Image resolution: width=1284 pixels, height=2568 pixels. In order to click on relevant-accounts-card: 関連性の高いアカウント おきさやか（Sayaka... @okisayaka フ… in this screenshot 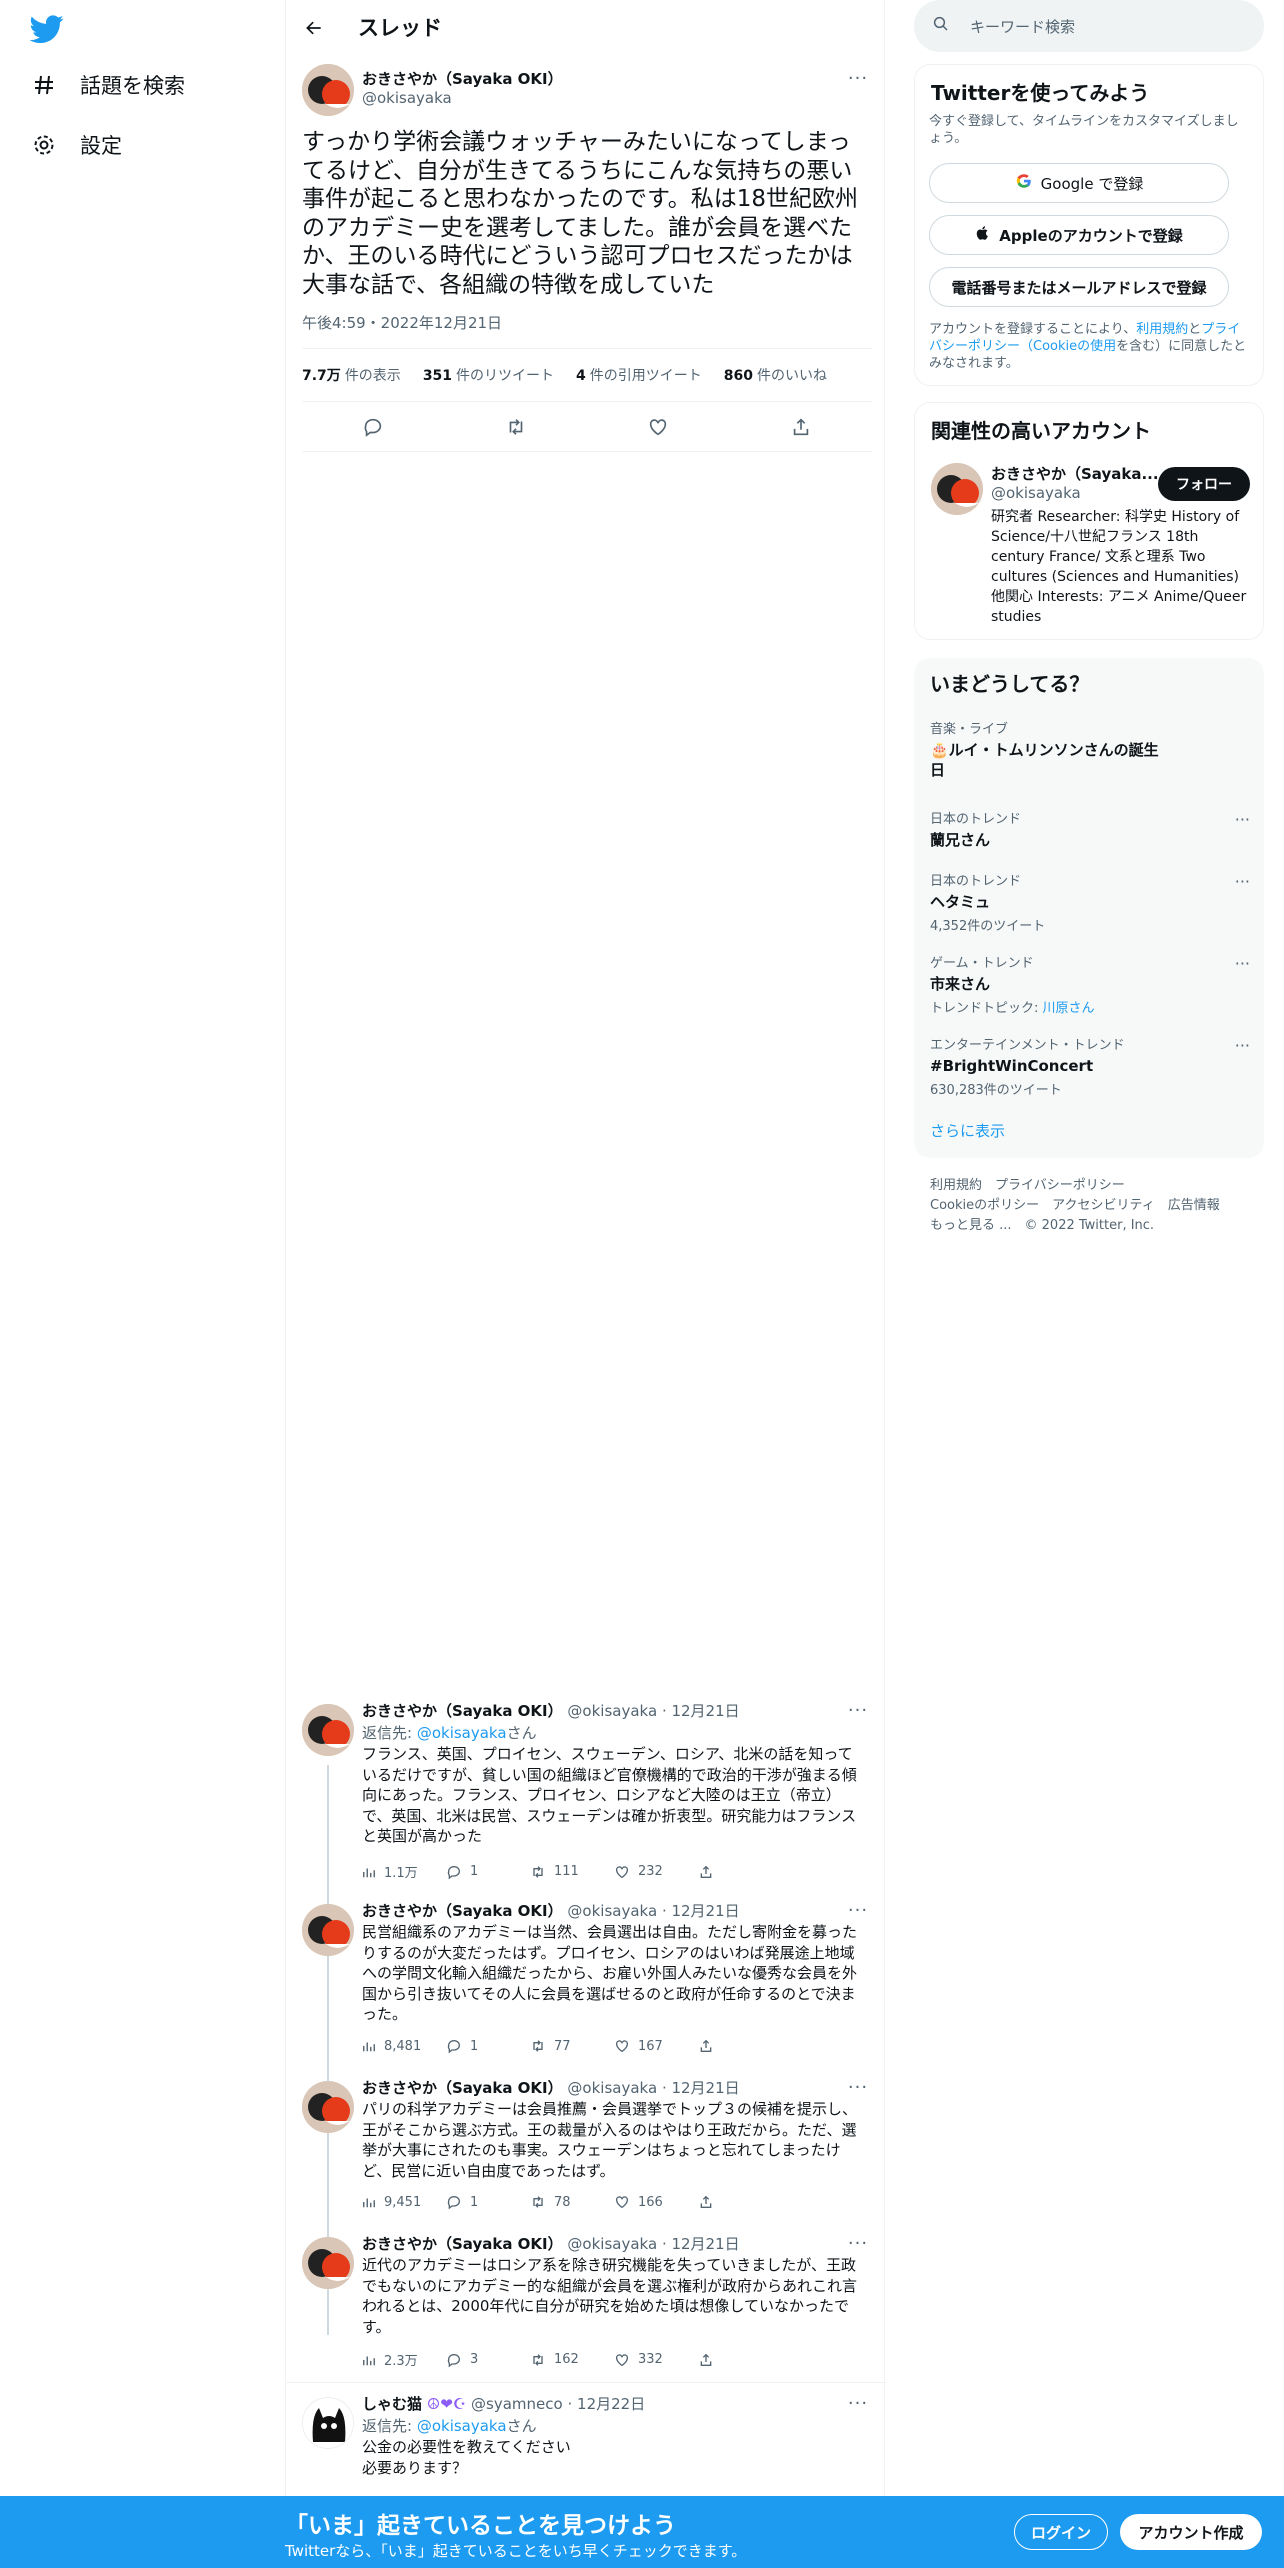, I will do `click(1089, 521)`.